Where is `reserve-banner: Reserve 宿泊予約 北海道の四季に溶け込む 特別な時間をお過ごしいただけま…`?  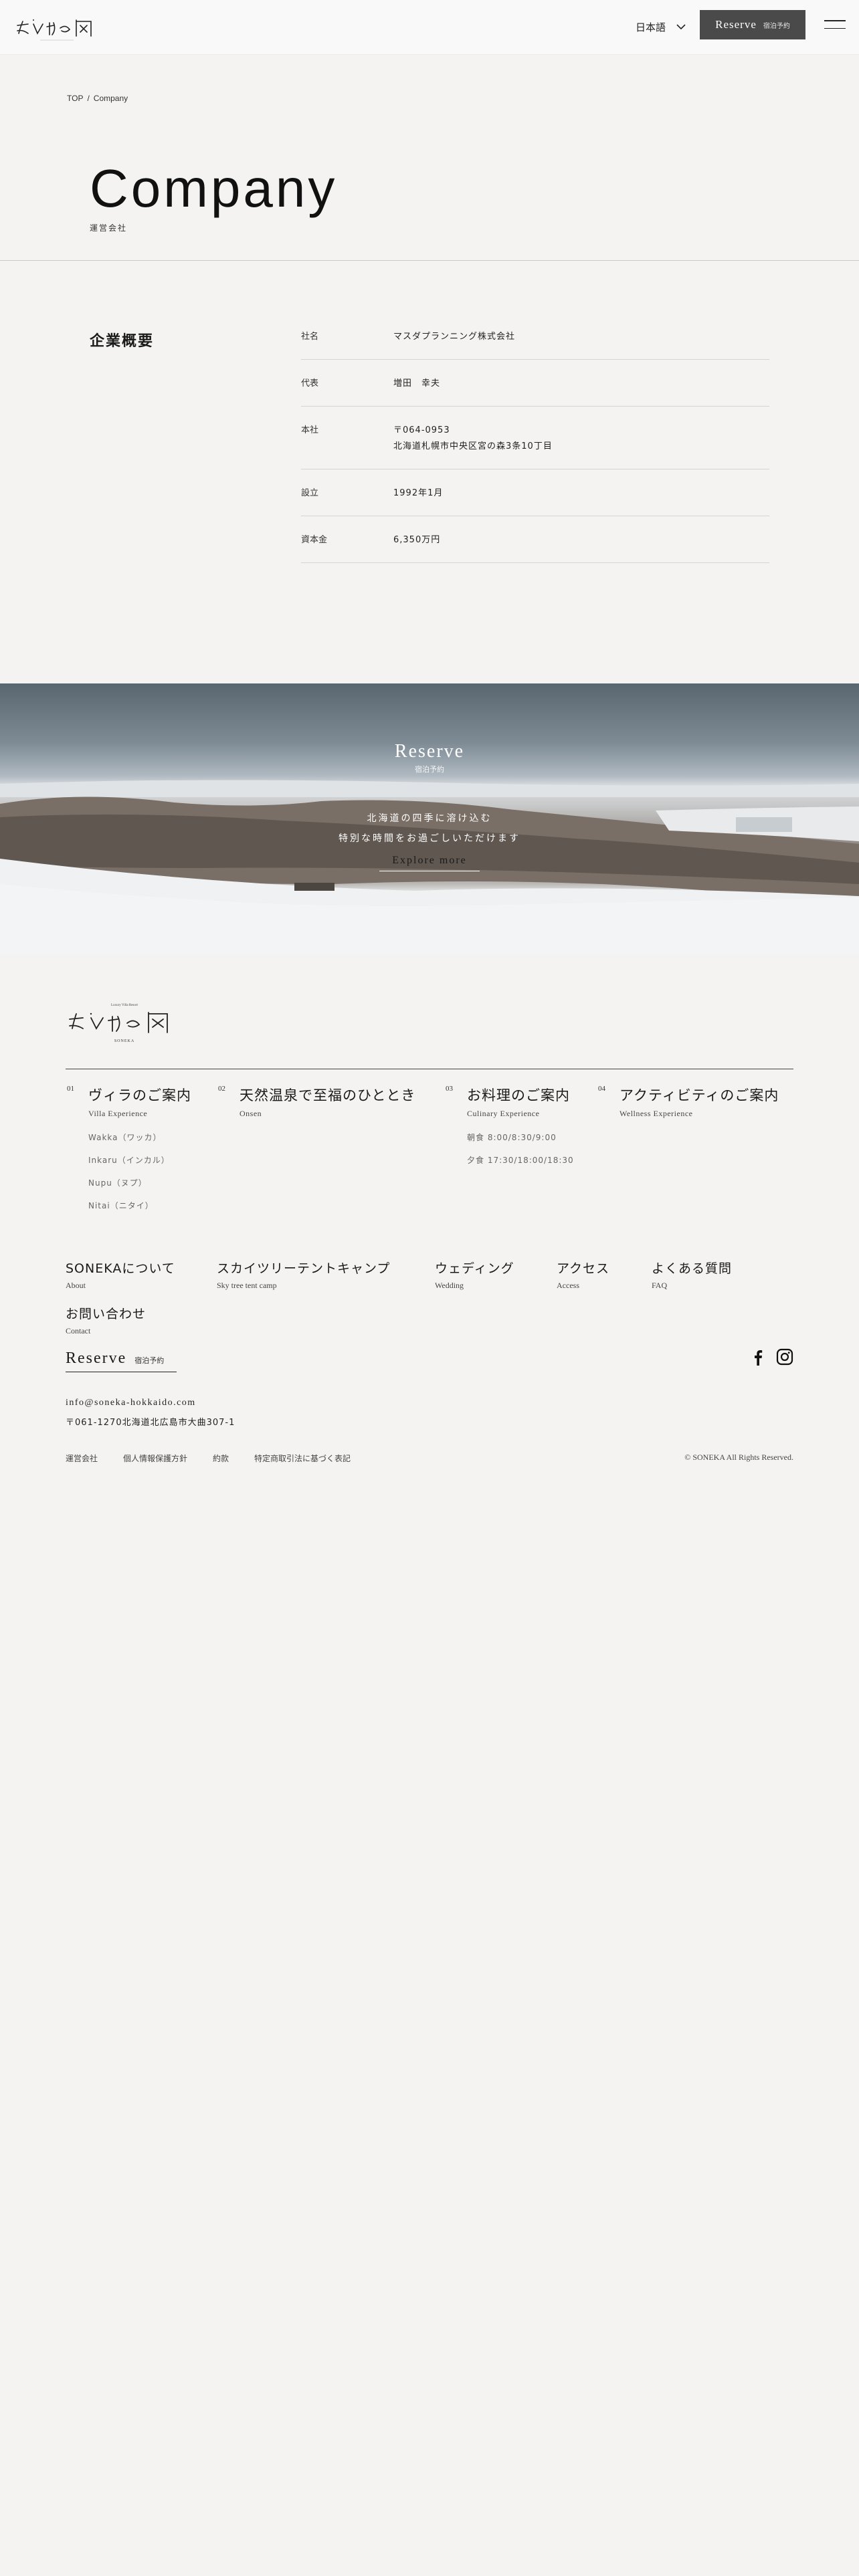
reserve-banner: Reserve 宿泊予約 北海道の四季に溶け込む 特別な時間をお過ごしいただけま… is located at coordinates (429, 818).